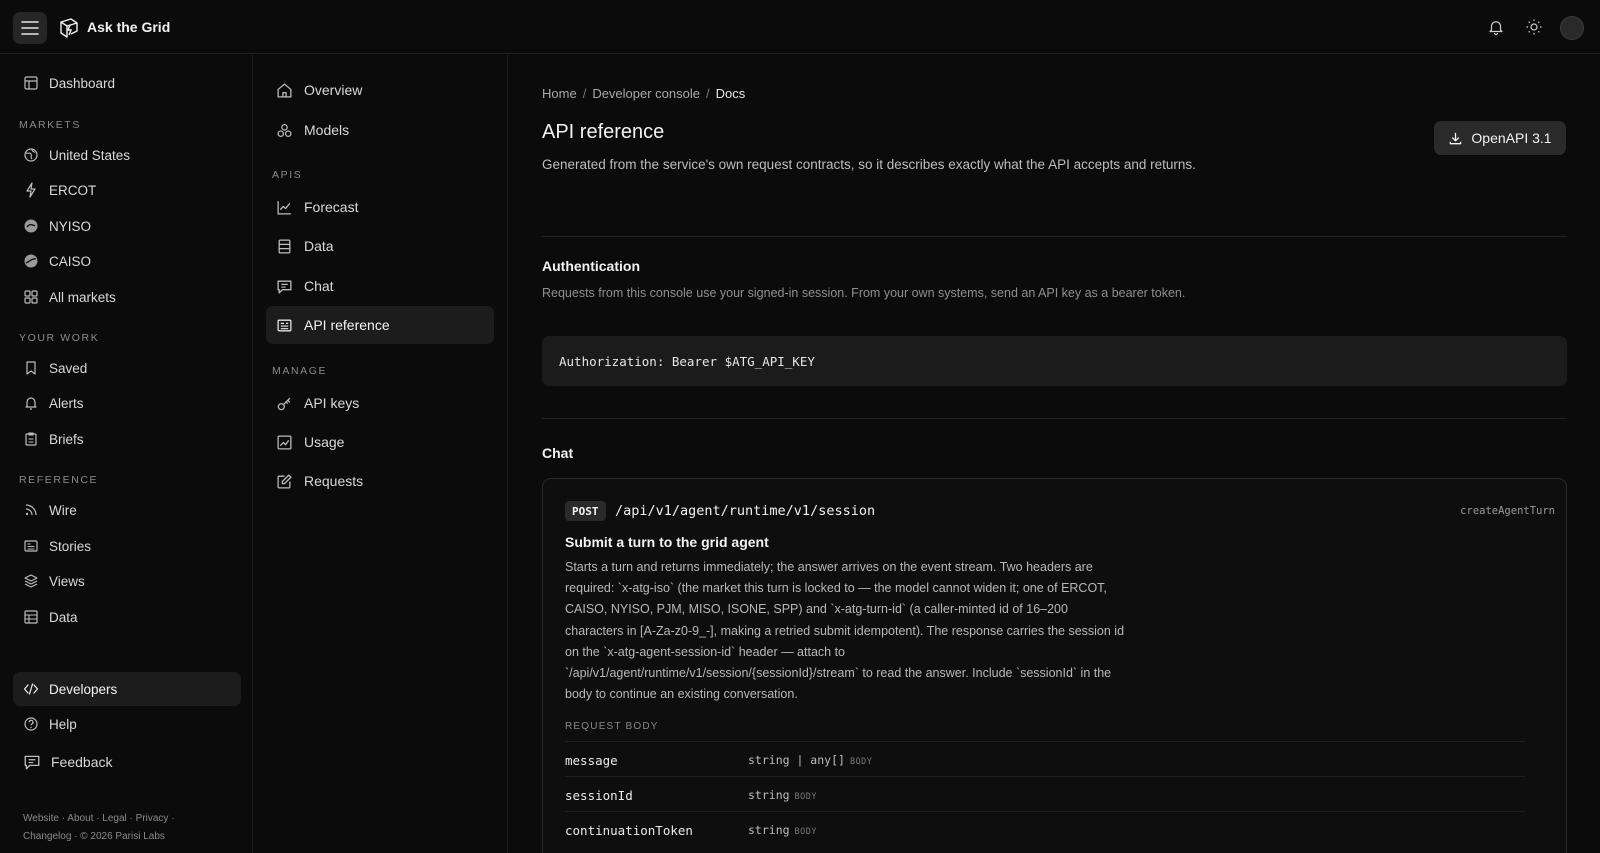  Describe the element at coordinates (380, 90) in the screenshot. I see `subnav-item-overview: Overview` at that location.